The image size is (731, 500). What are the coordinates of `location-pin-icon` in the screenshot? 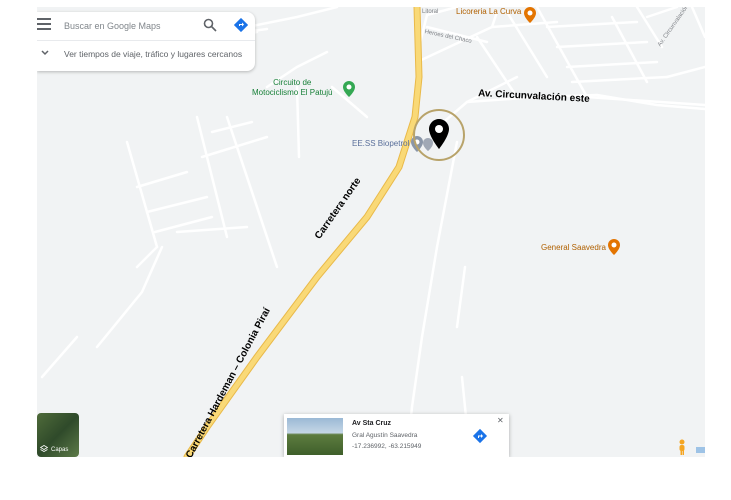 It's located at (439, 134).